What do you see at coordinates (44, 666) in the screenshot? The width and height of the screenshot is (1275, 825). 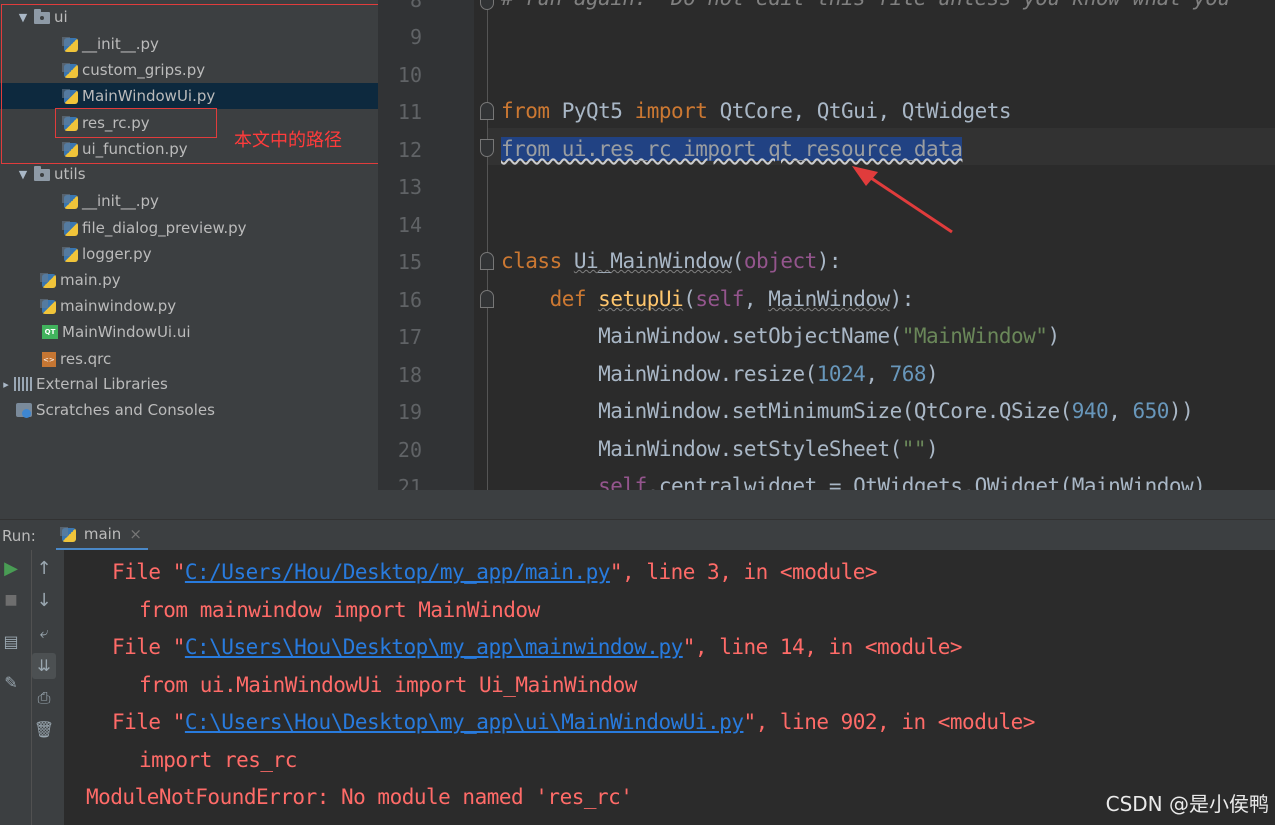 I see `scroll-to-end-icon: ⇊` at bounding box center [44, 666].